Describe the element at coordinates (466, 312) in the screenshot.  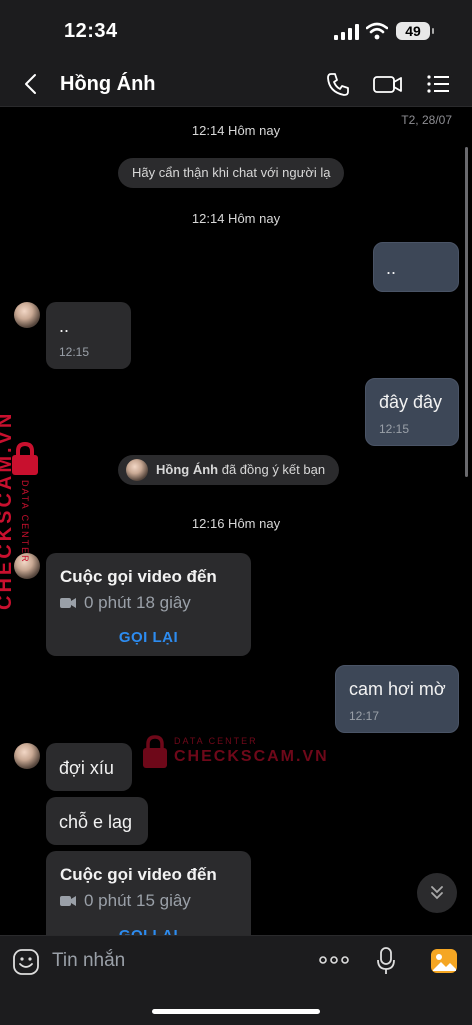
I see `scrollbar` at that location.